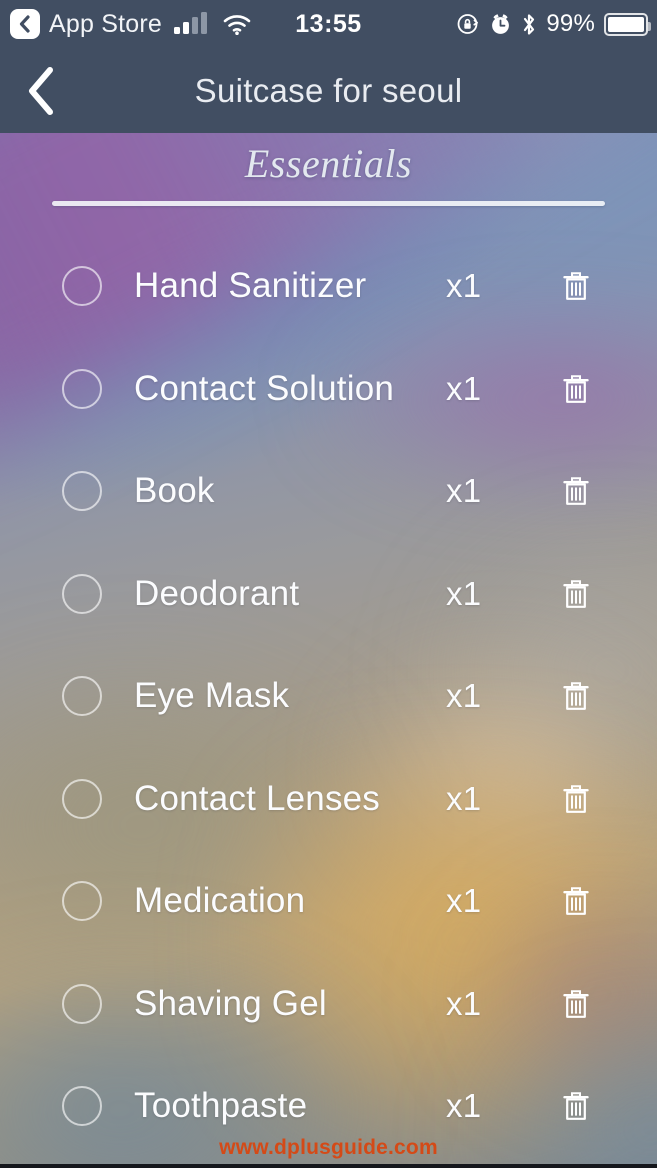  What do you see at coordinates (328, 203) in the screenshot?
I see `section-divider` at bounding box center [328, 203].